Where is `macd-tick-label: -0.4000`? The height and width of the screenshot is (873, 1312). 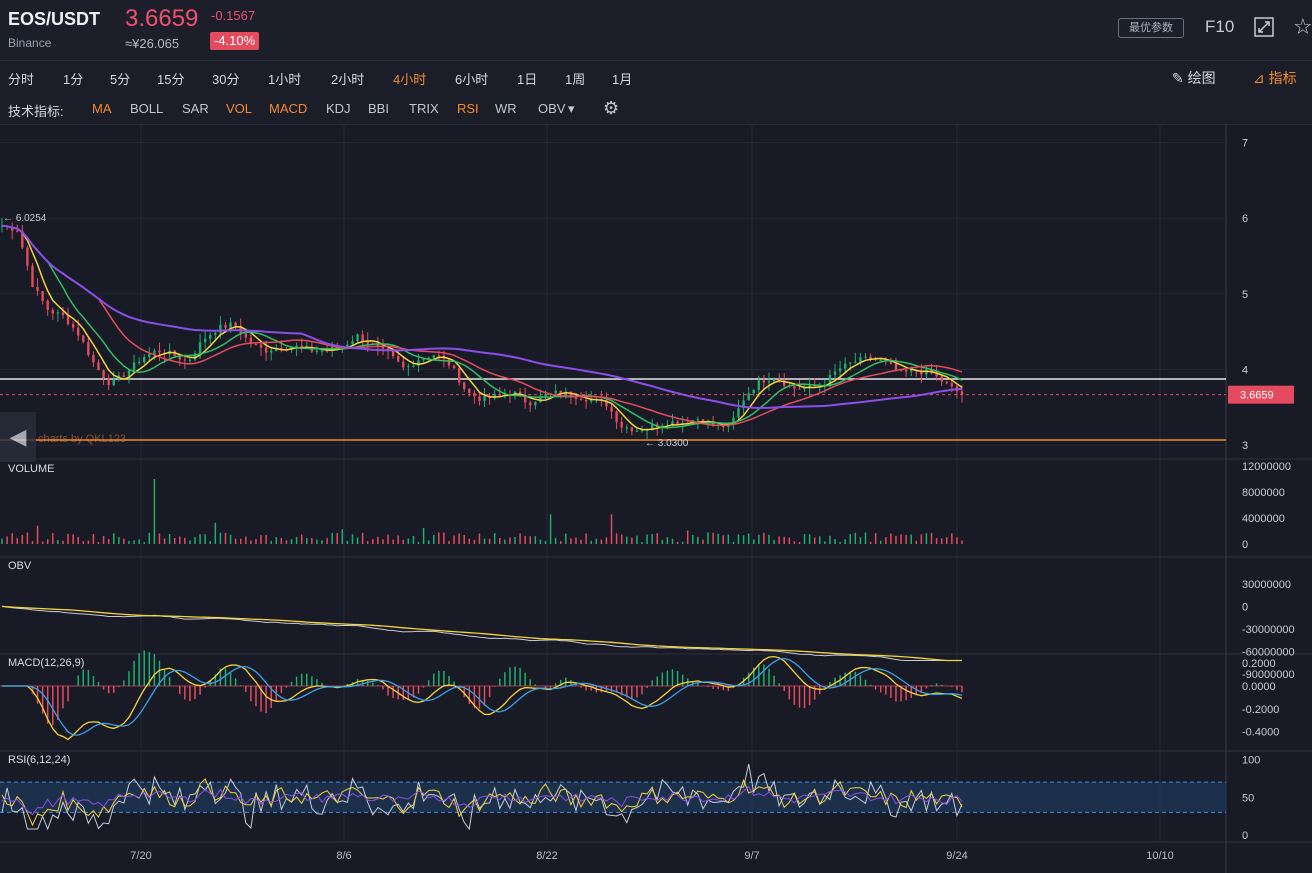
macd-tick-label: -0.4000 is located at coordinates (1260, 733).